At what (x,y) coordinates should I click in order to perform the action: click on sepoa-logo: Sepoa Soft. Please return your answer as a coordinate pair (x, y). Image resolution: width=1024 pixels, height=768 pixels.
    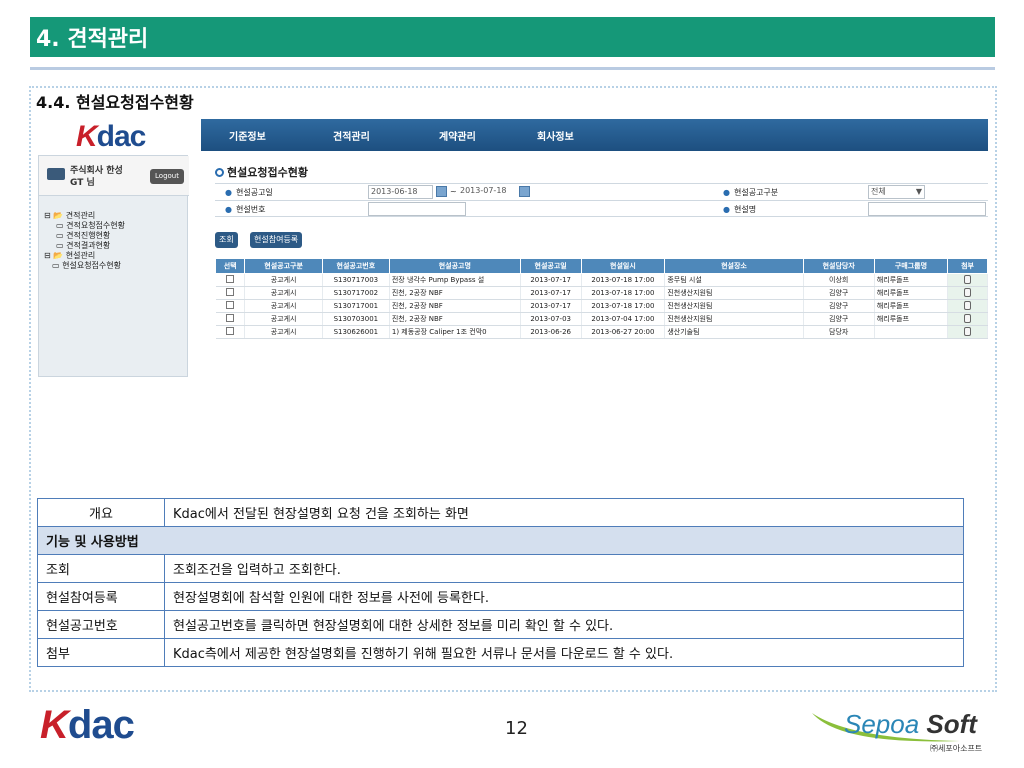
    Looking at the image, I should click on (910, 724).